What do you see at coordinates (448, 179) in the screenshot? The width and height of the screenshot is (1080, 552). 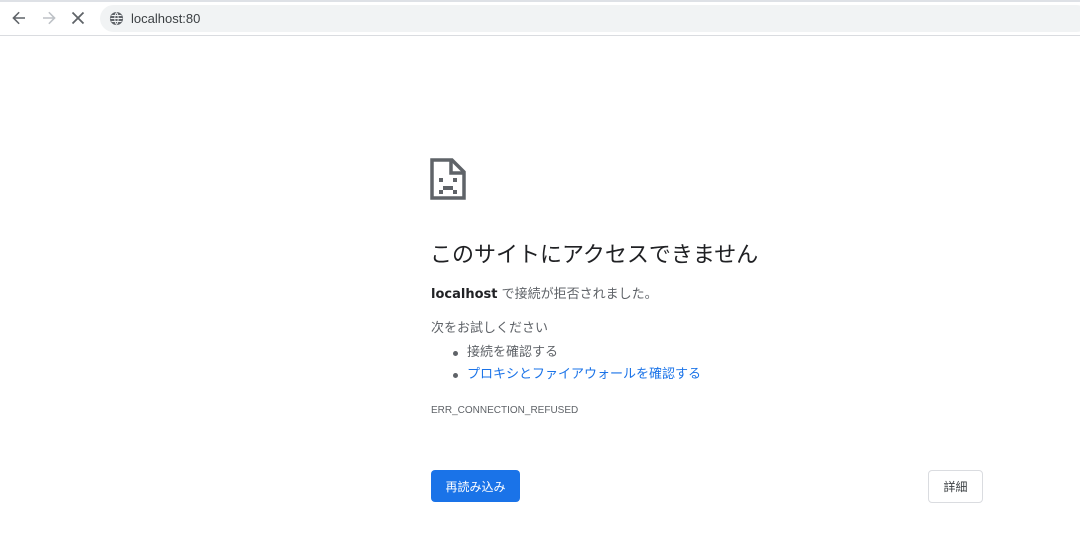 I see `sad-page-icon` at bounding box center [448, 179].